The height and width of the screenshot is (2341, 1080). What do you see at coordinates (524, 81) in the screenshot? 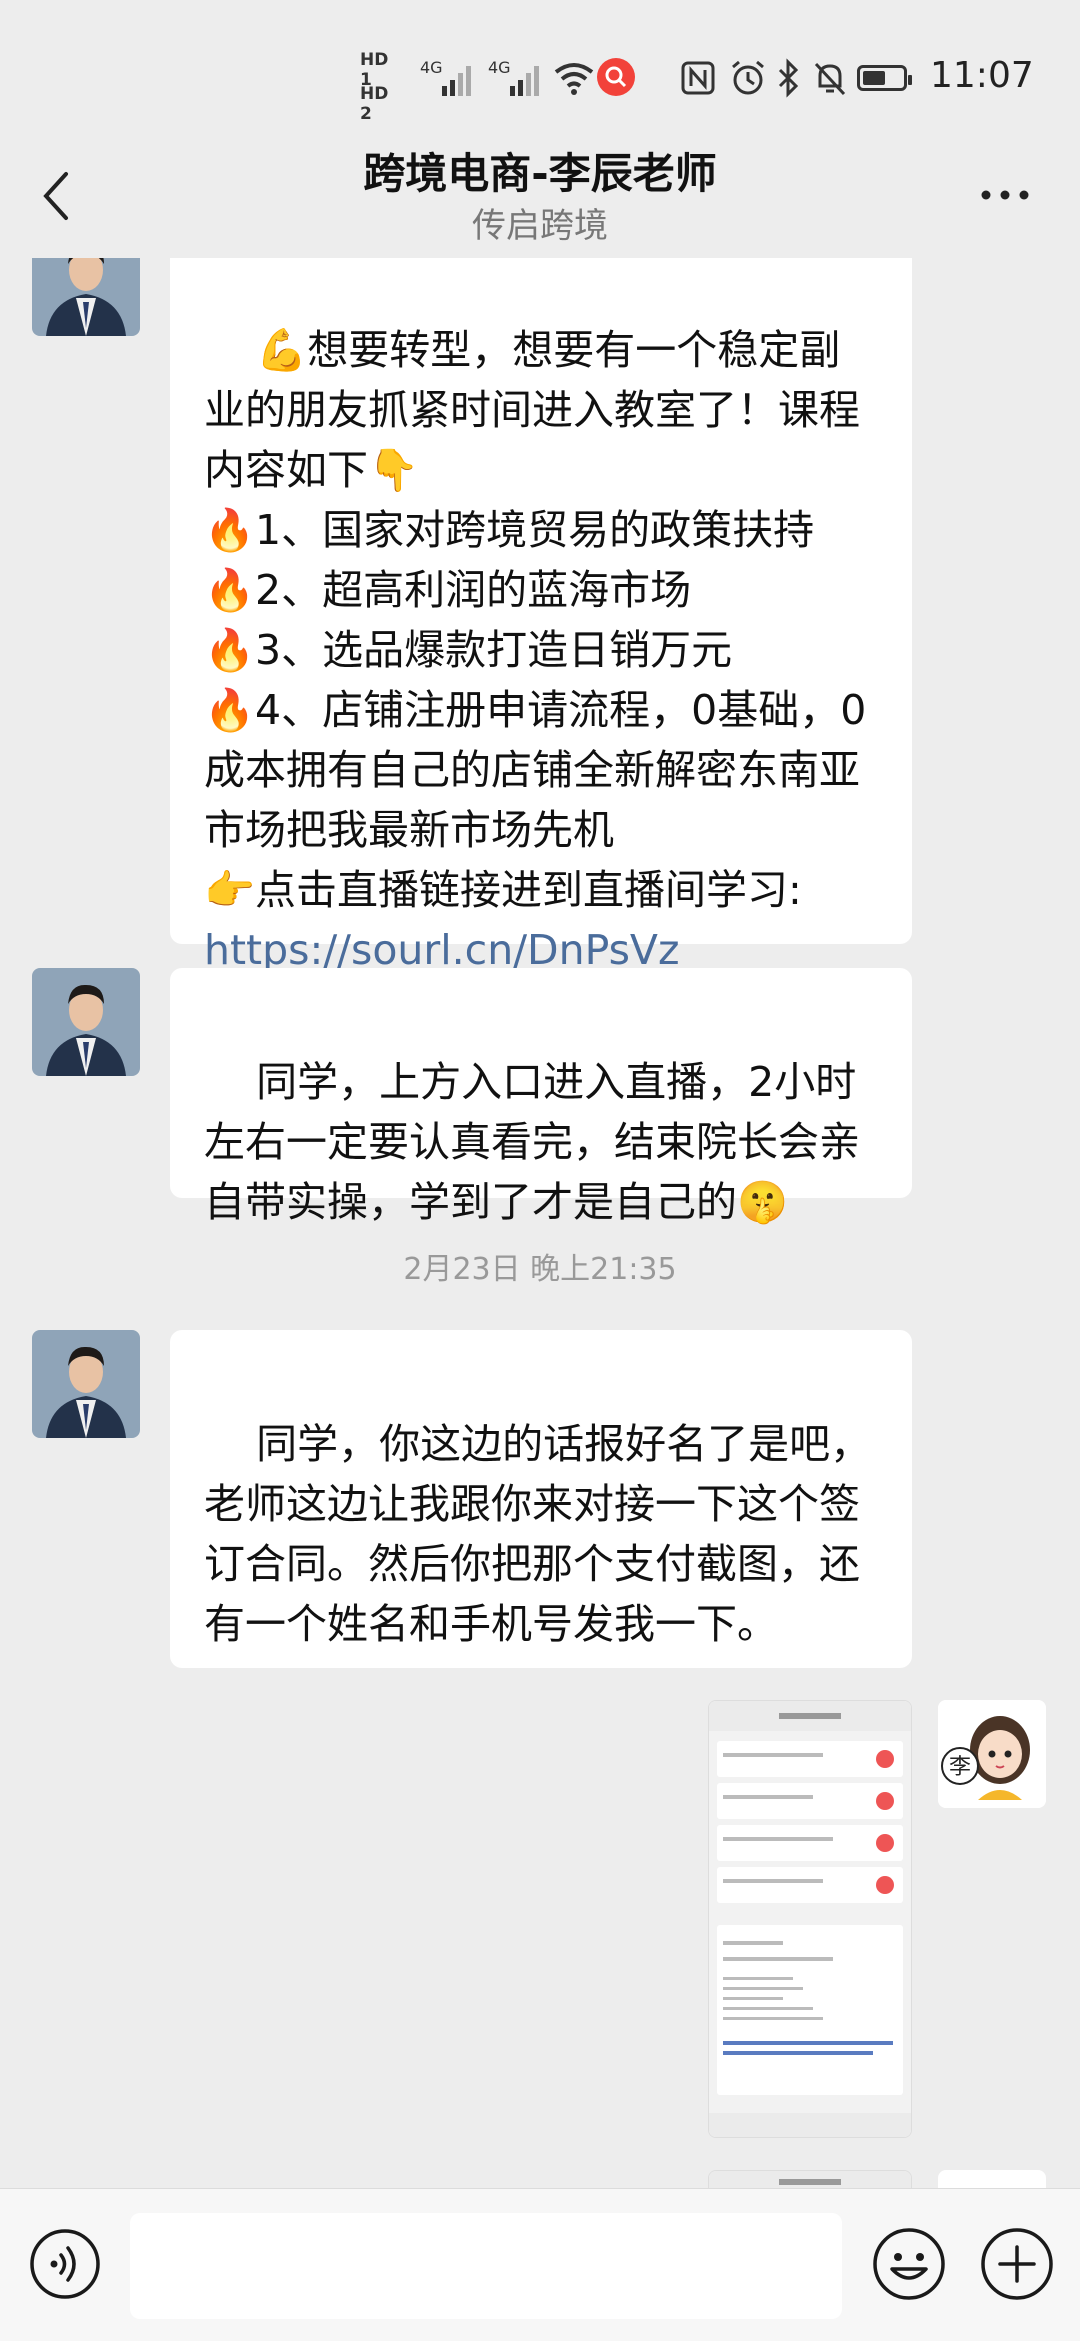
I see `signal-2-icon` at bounding box center [524, 81].